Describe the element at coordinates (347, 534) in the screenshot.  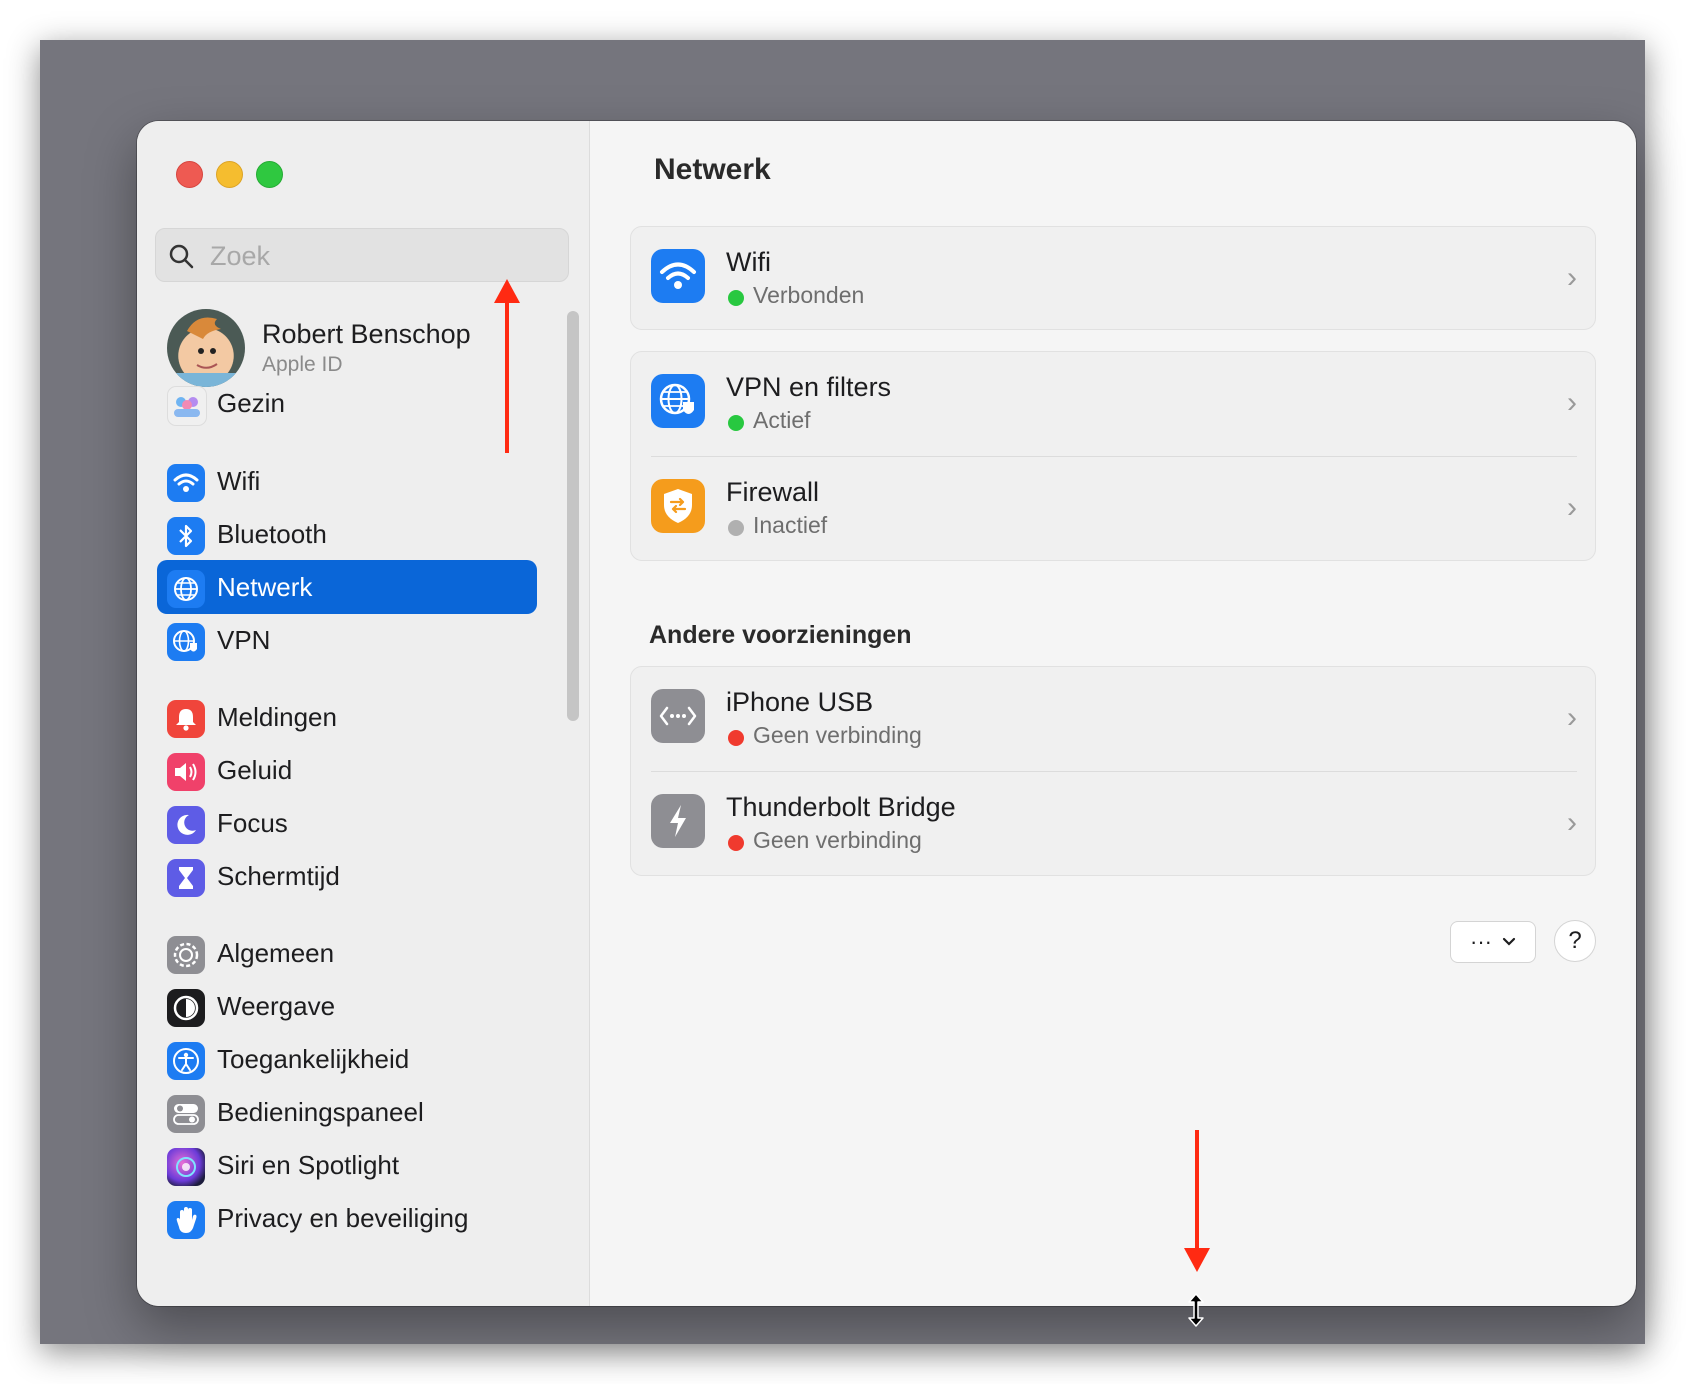
I see `sidebar-item-bluetooth: Bluetooth` at that location.